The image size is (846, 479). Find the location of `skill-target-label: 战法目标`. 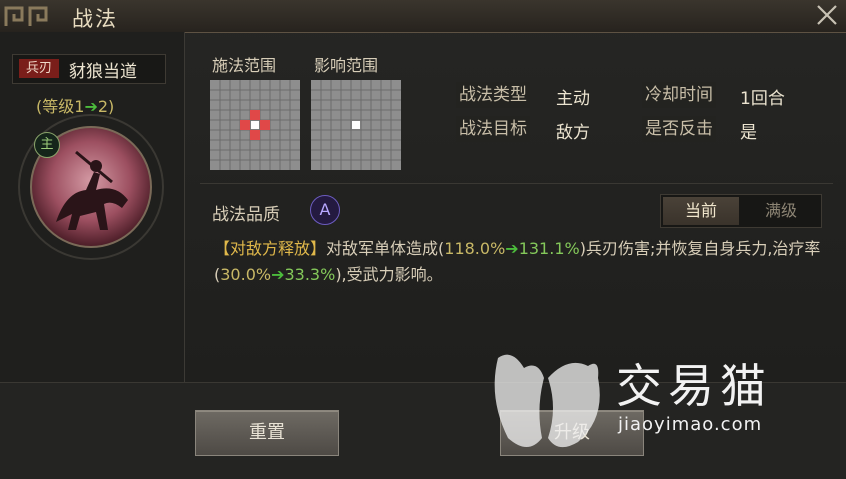

skill-target-label: 战法目标 is located at coordinates (493, 129).